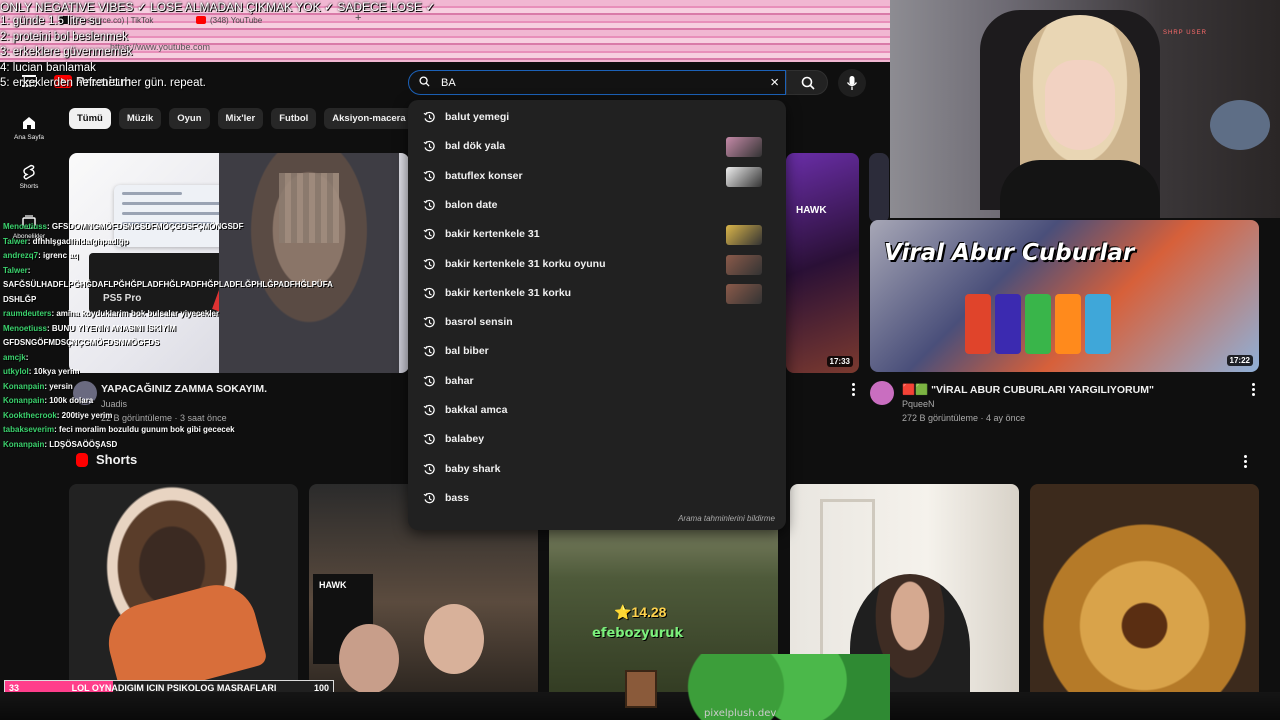 This screenshot has height=720, width=1280. I want to click on shorts-heading: Shorts, so click(106, 459).